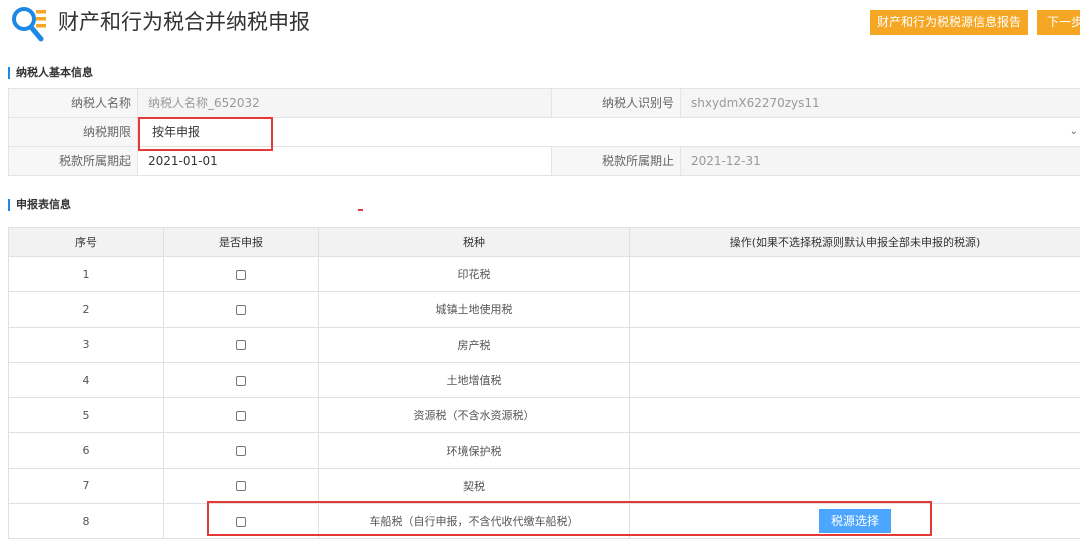 This screenshot has height=540, width=1080. Describe the element at coordinates (474, 274) in the screenshot. I see `tax-type: 印花税` at that location.